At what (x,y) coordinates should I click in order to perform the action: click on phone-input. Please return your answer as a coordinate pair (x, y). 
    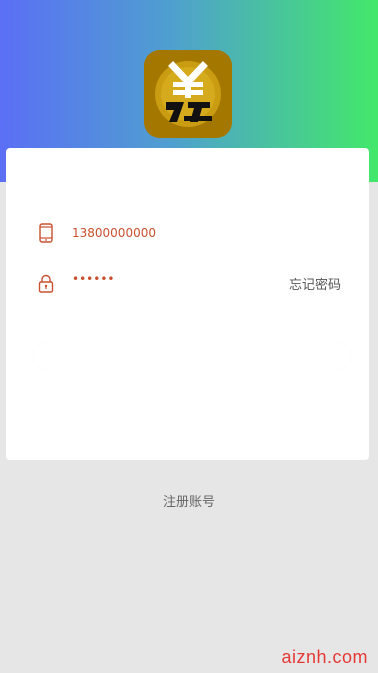
    Looking at the image, I should click on (172, 233).